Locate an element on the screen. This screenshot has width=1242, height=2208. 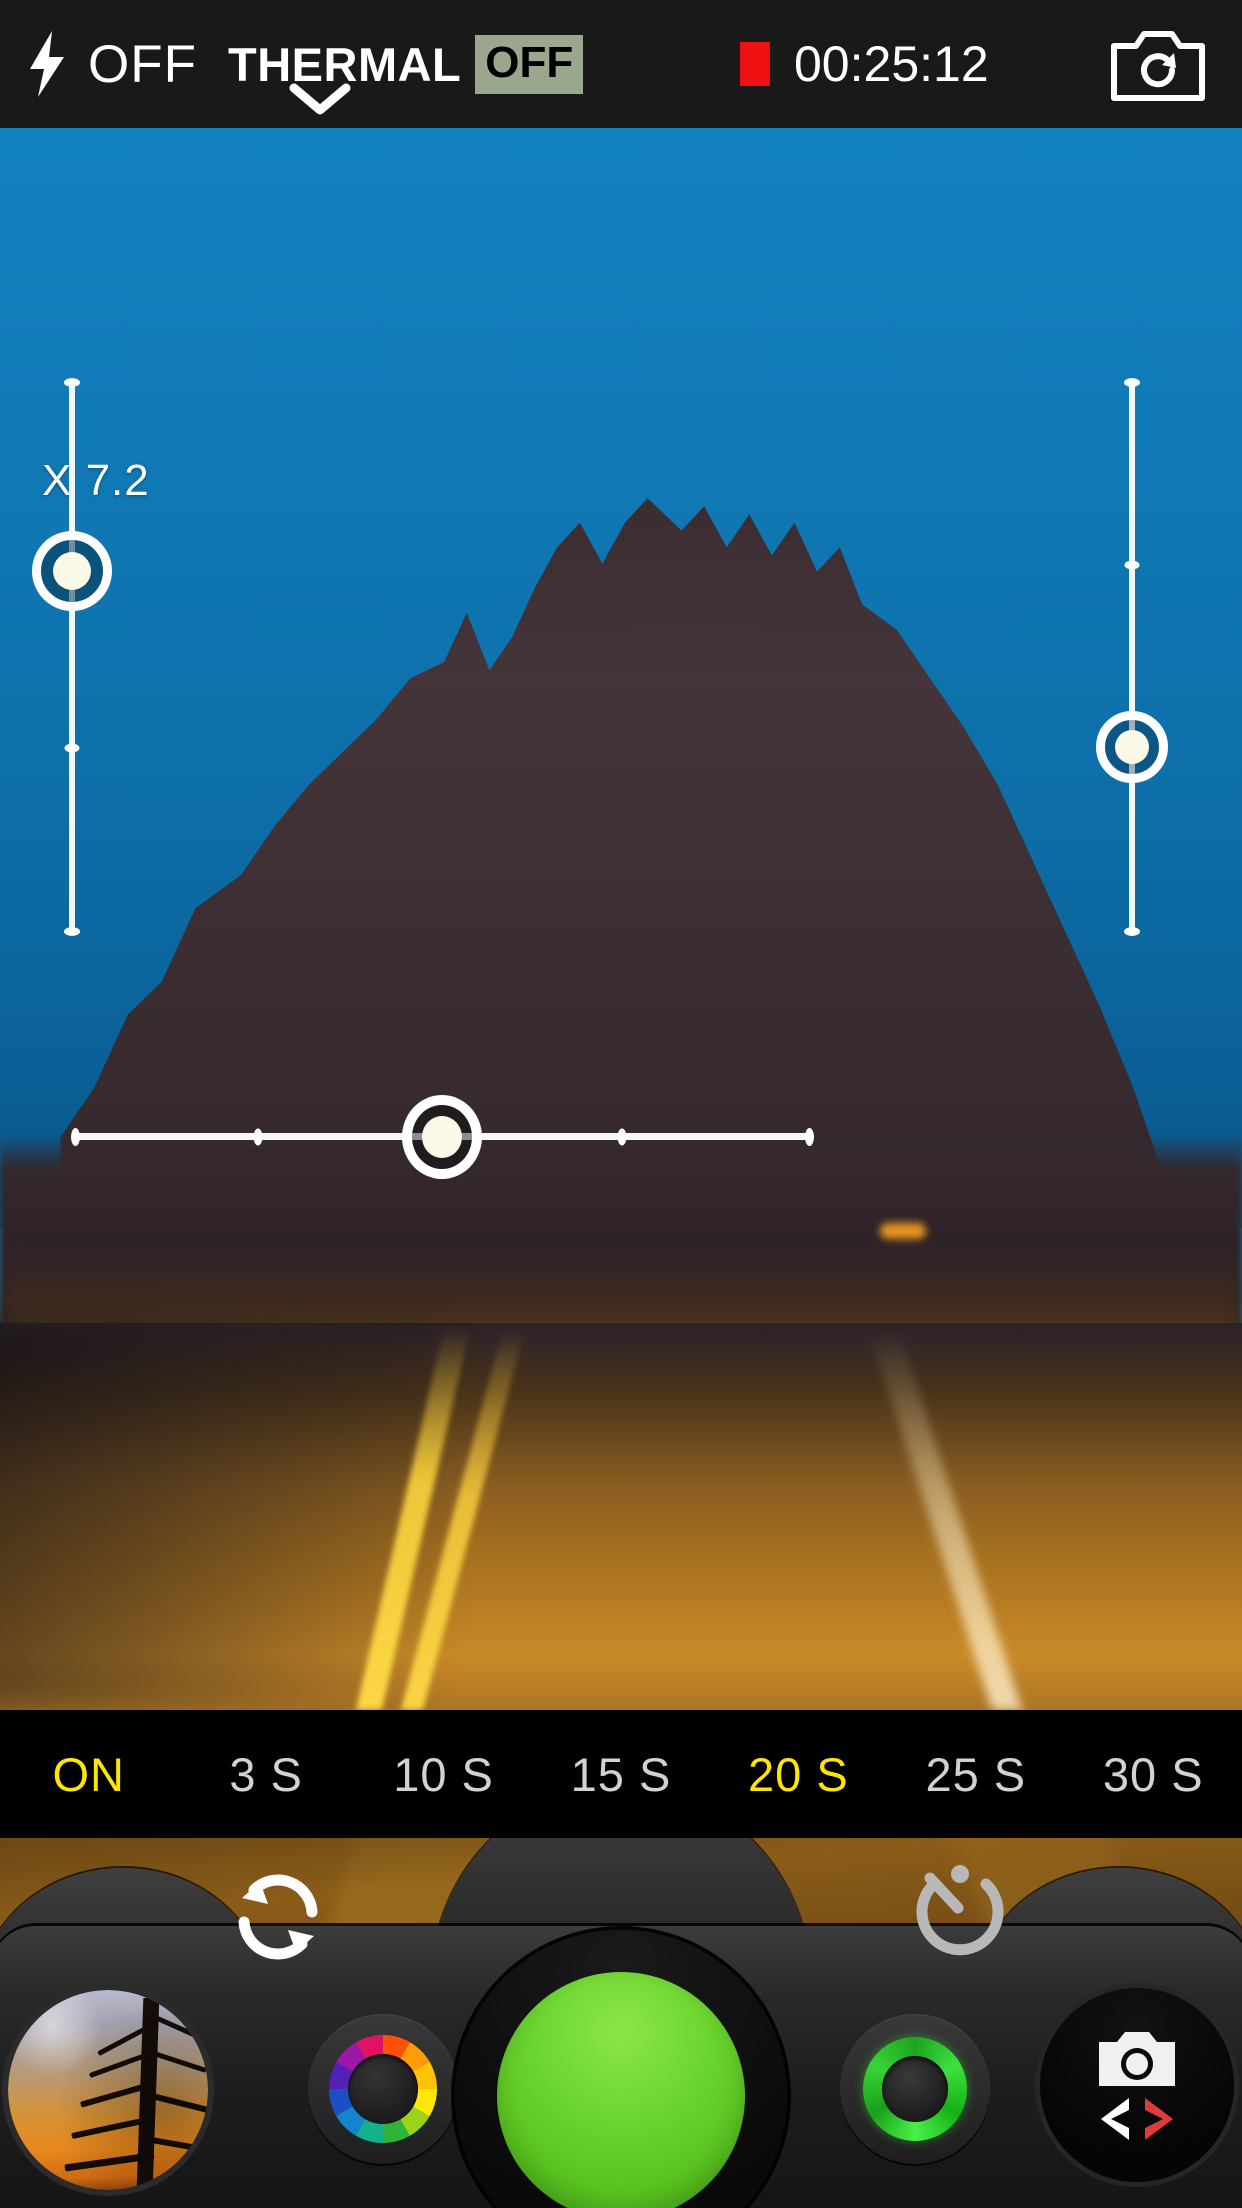
green-ring-icon is located at coordinates (915, 2089).